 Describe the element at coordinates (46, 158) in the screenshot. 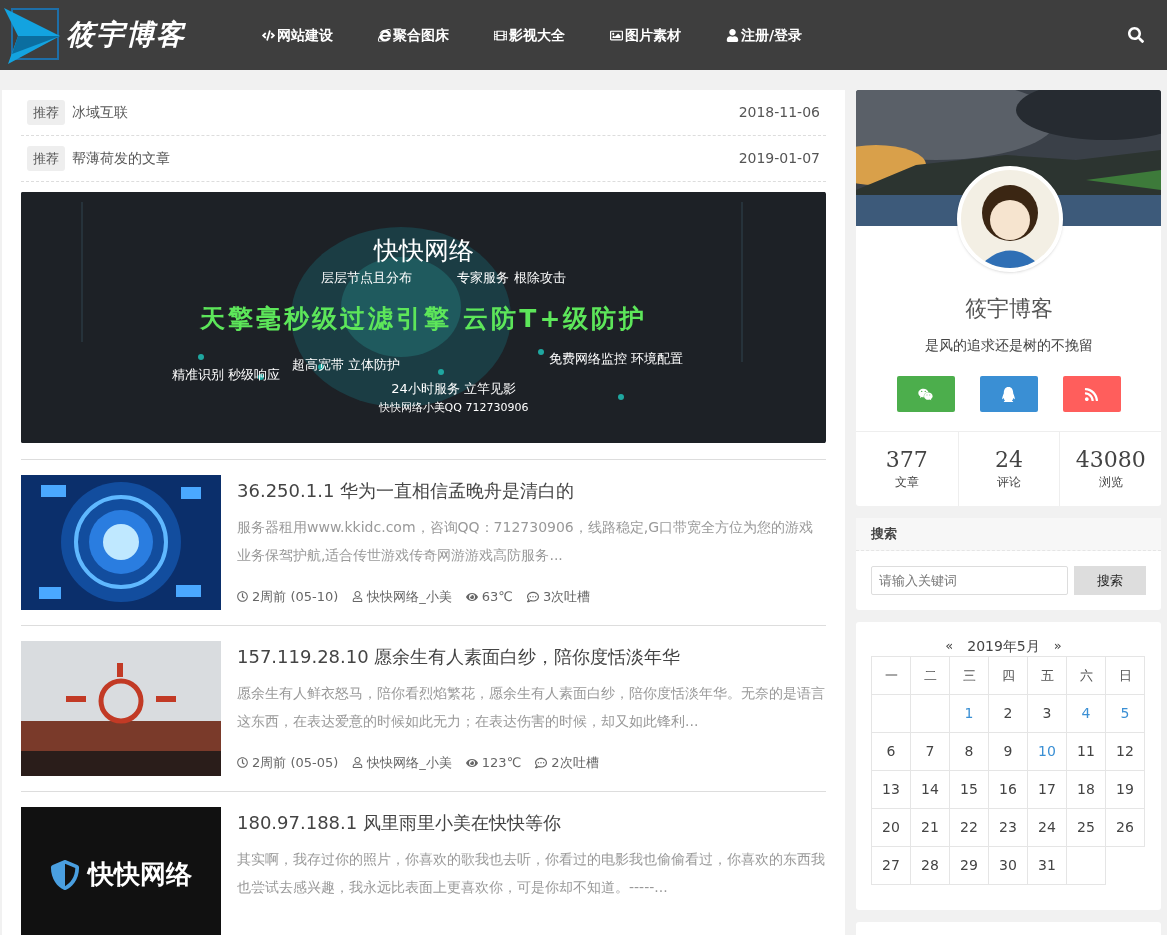

I see `recommend-tag: 推荐` at that location.